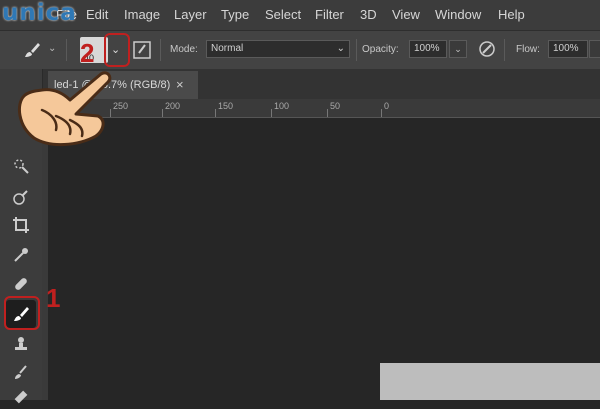 This screenshot has height=409, width=600. I want to click on menu-image: Image, so click(142, 14).